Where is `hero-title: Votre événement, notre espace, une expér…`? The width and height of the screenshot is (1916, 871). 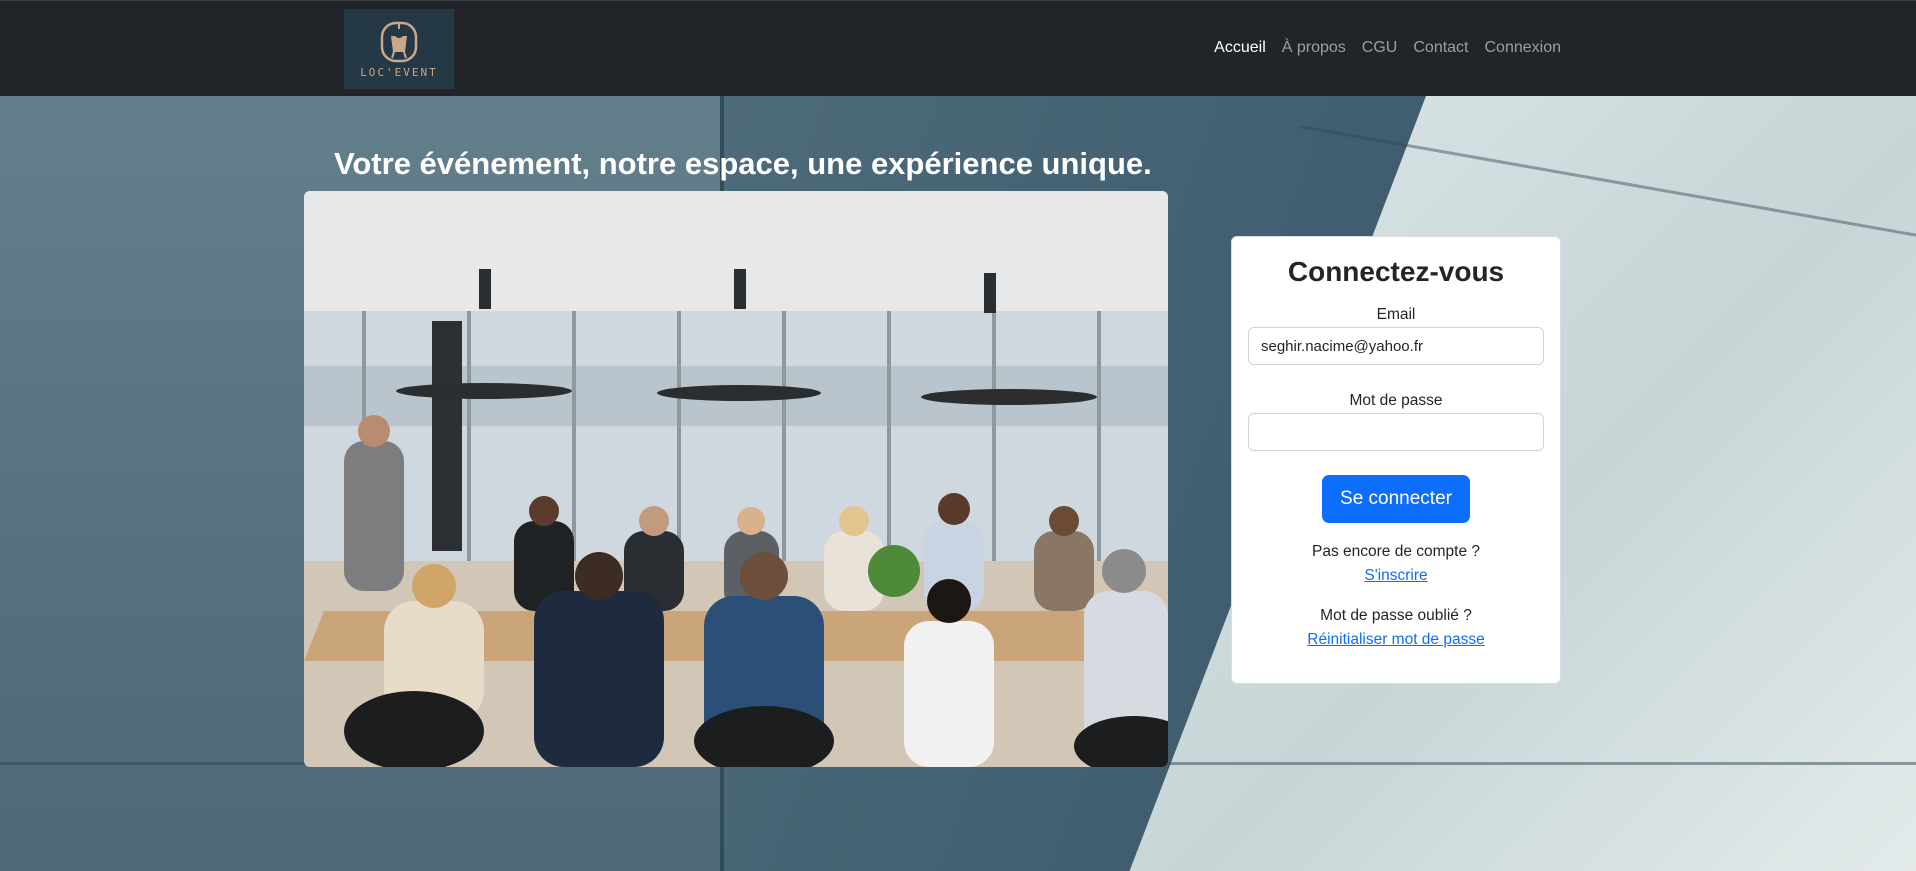
hero-title: Votre événement, notre espace, une expér… is located at coordinates (743, 163).